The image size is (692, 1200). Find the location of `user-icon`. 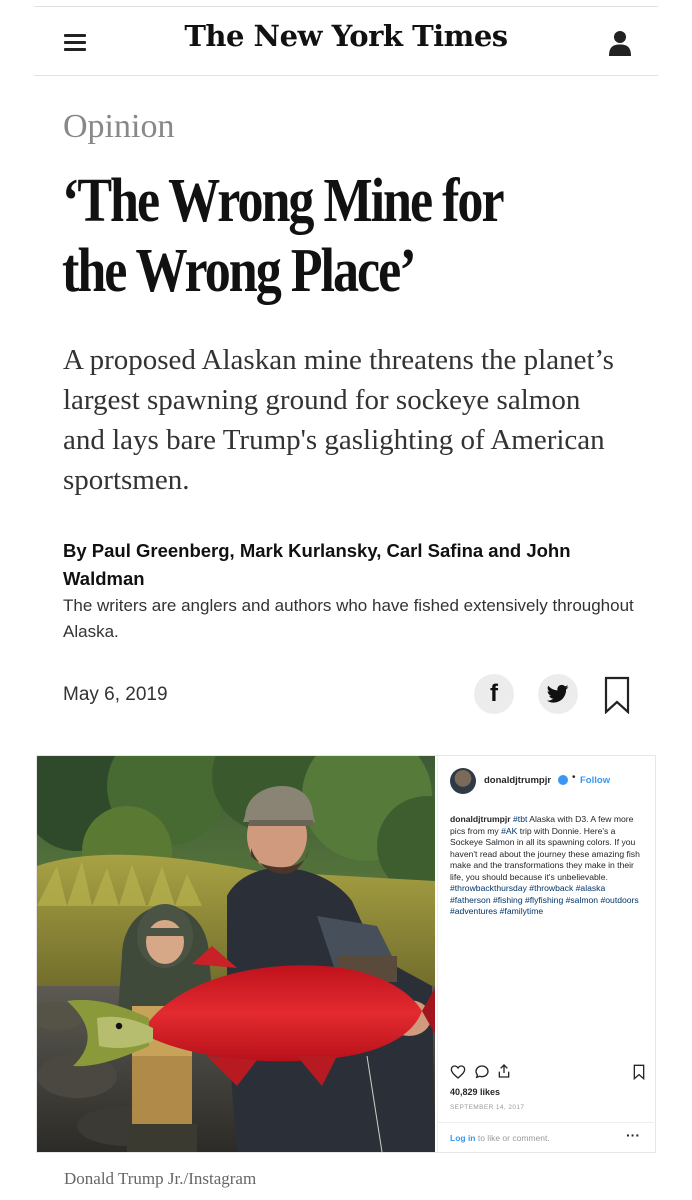

user-icon is located at coordinates (620, 43).